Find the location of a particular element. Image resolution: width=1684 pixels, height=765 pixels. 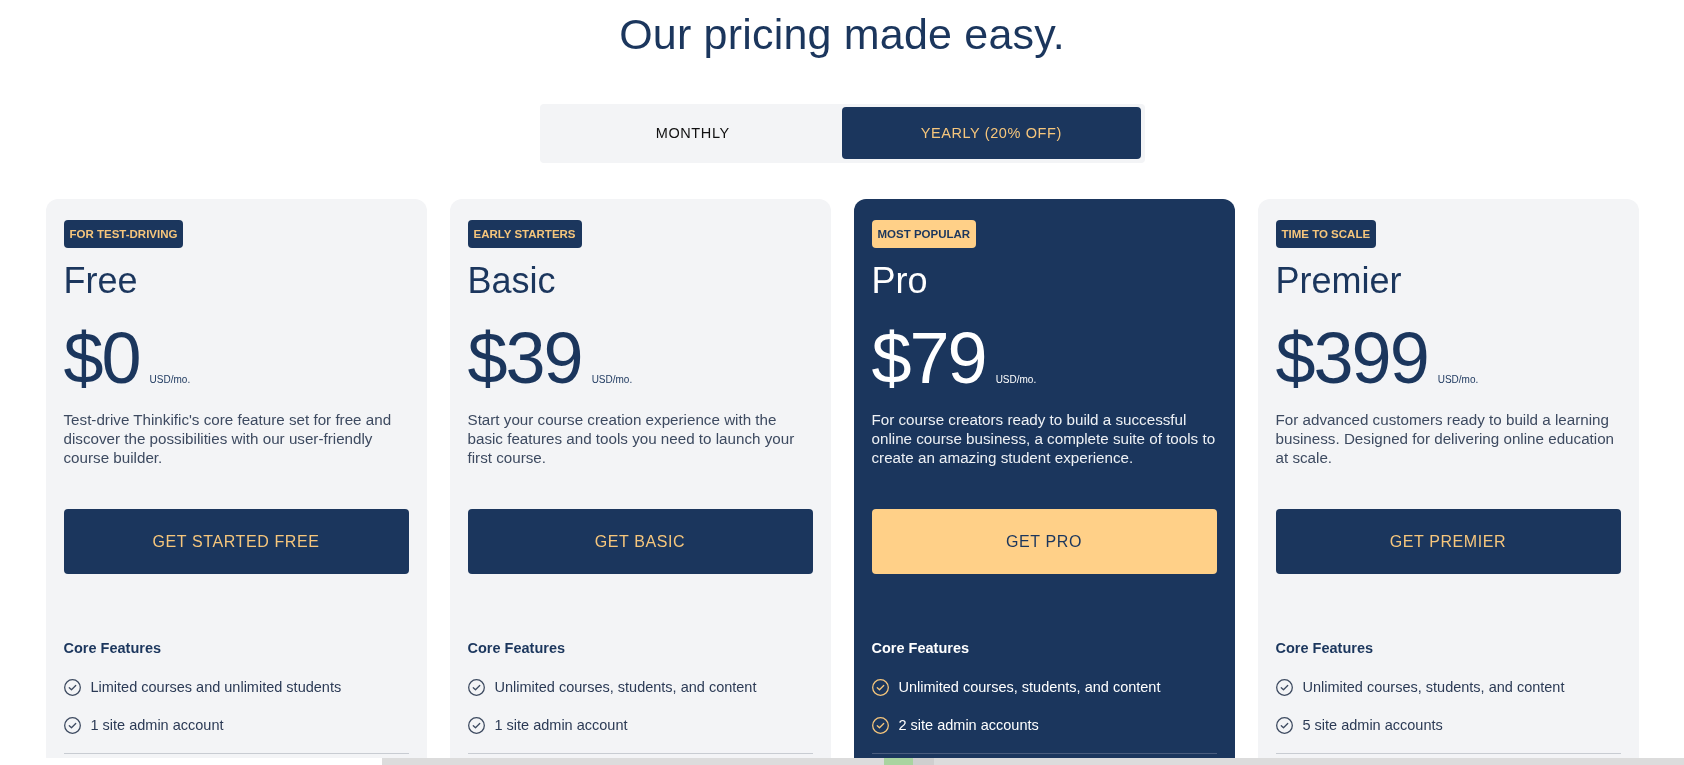

plan-description: Start your course creation experience with the basic features and tools you need to launch your first course. is located at coordinates (631, 438).